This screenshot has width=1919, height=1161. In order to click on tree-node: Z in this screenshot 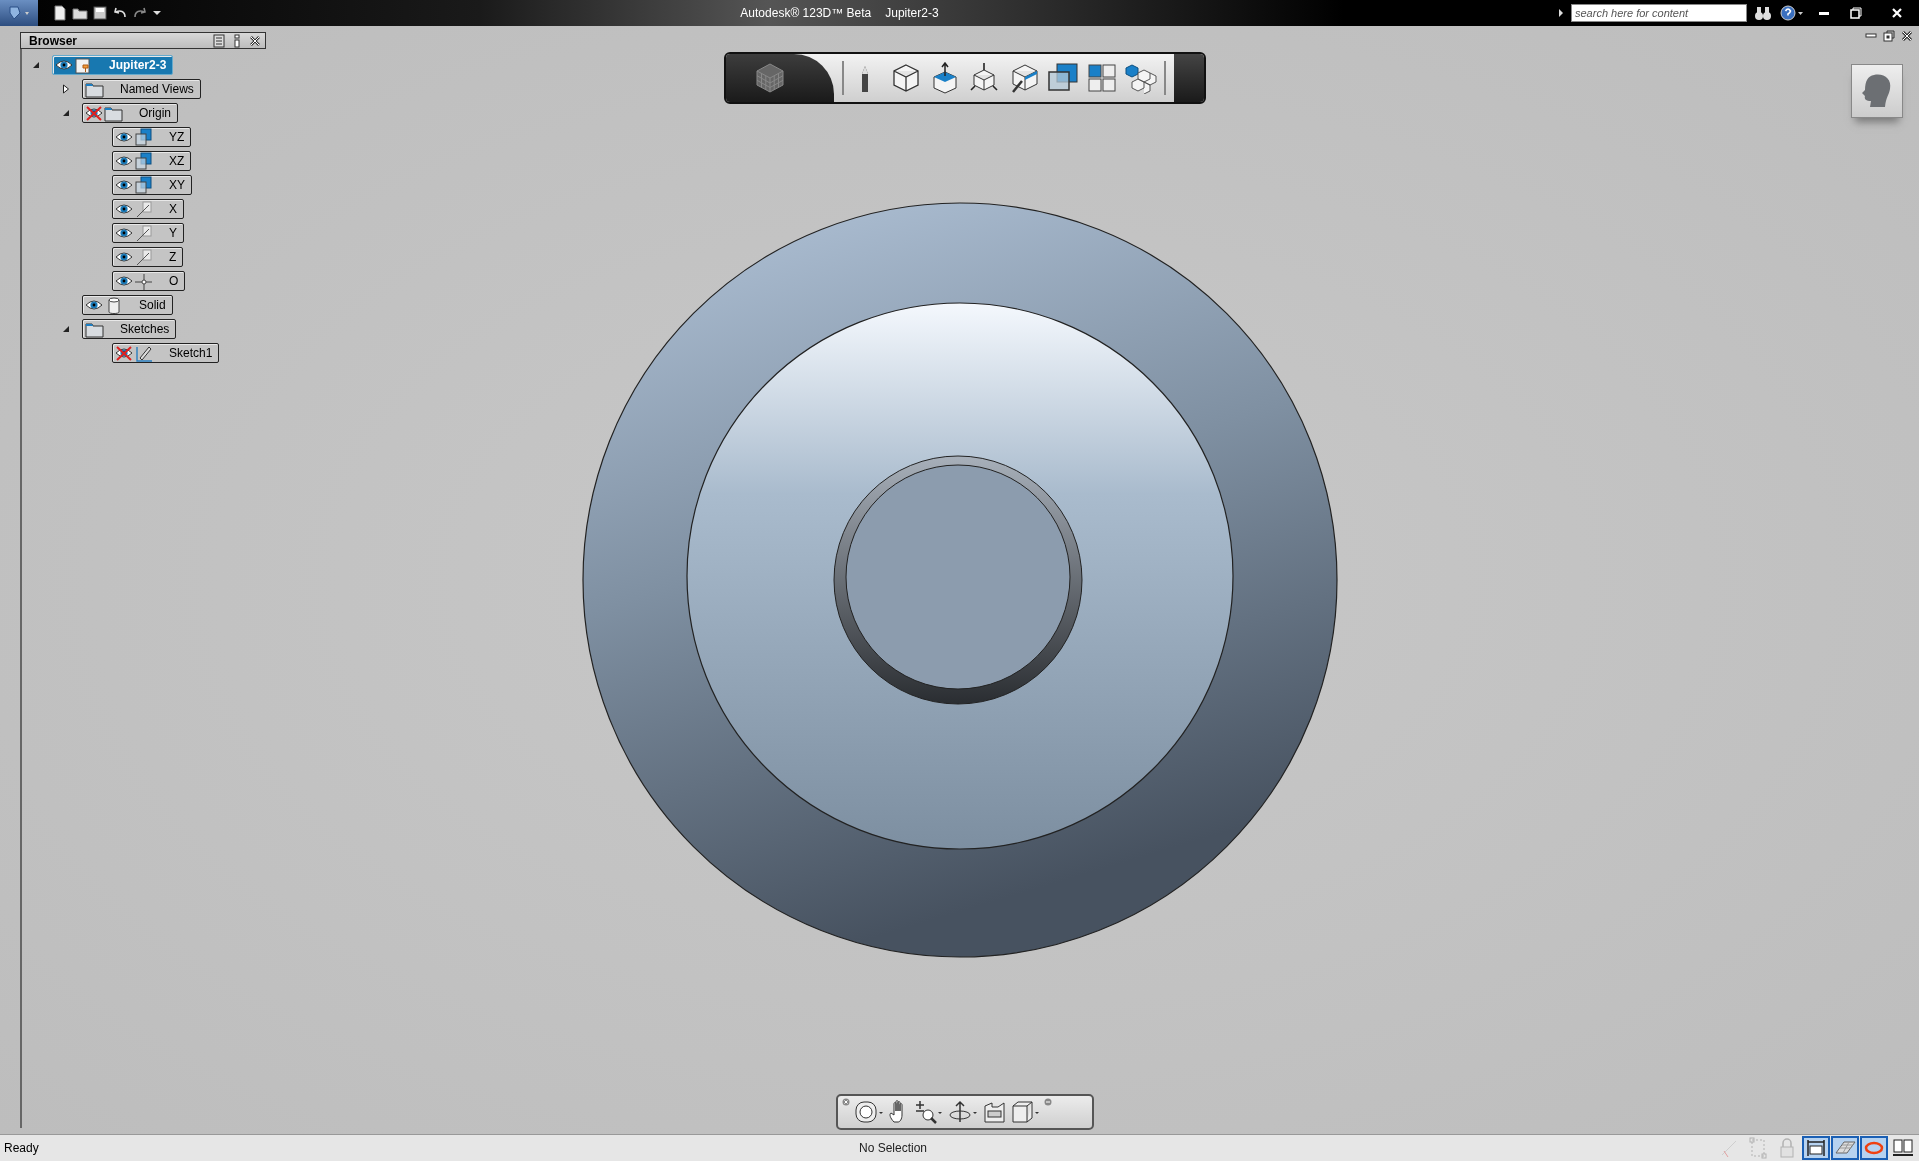, I will do `click(148, 257)`.